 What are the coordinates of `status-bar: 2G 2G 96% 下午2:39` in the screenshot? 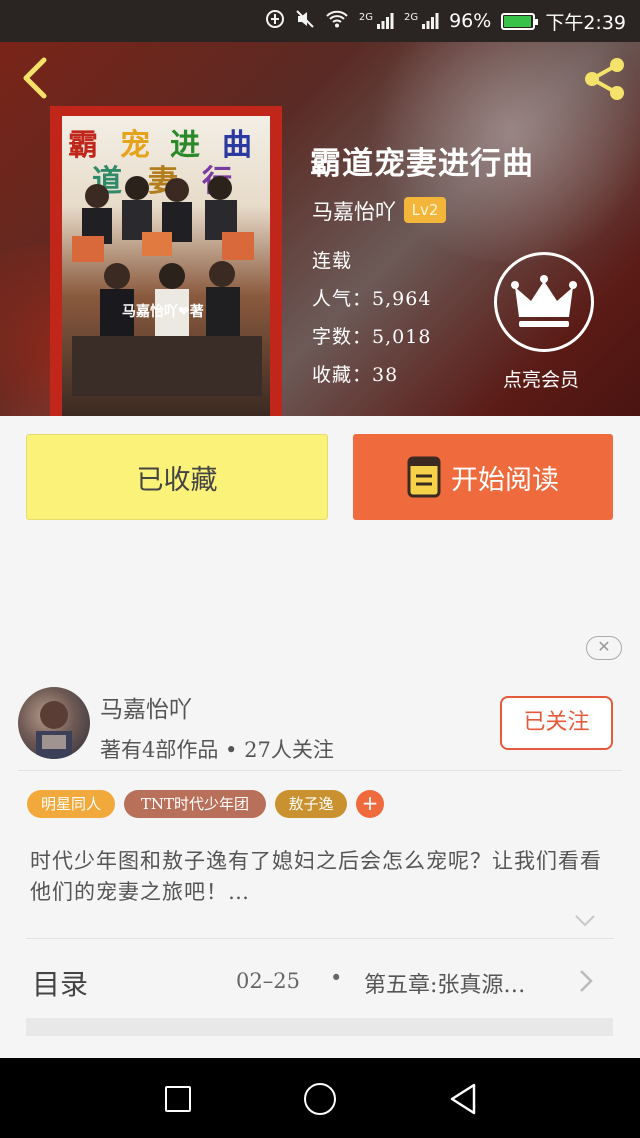 It's located at (320, 21).